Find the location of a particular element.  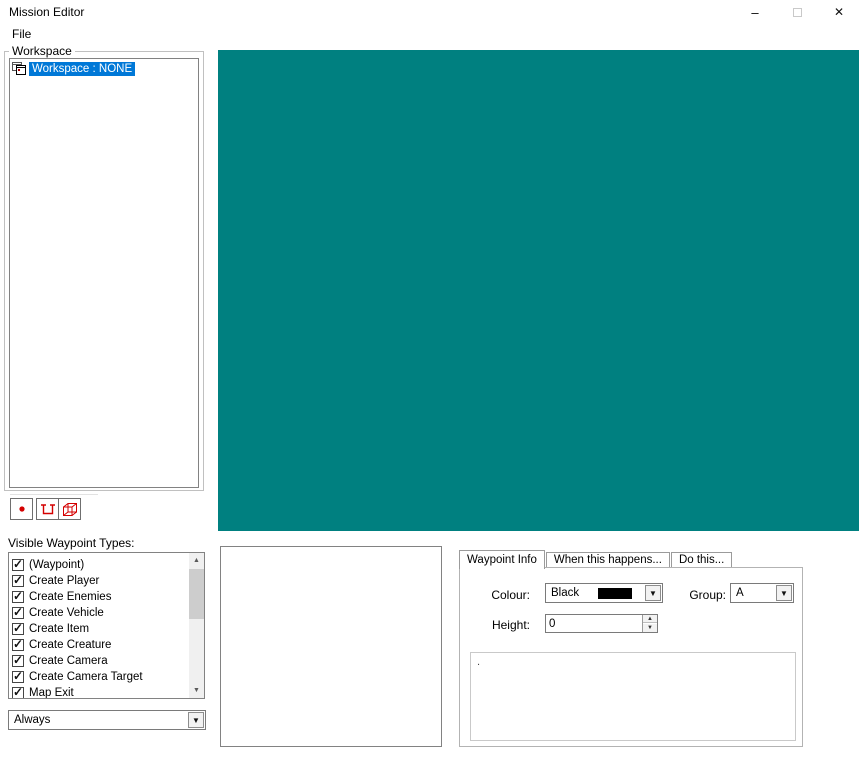

cube-icon is located at coordinates (70, 509).